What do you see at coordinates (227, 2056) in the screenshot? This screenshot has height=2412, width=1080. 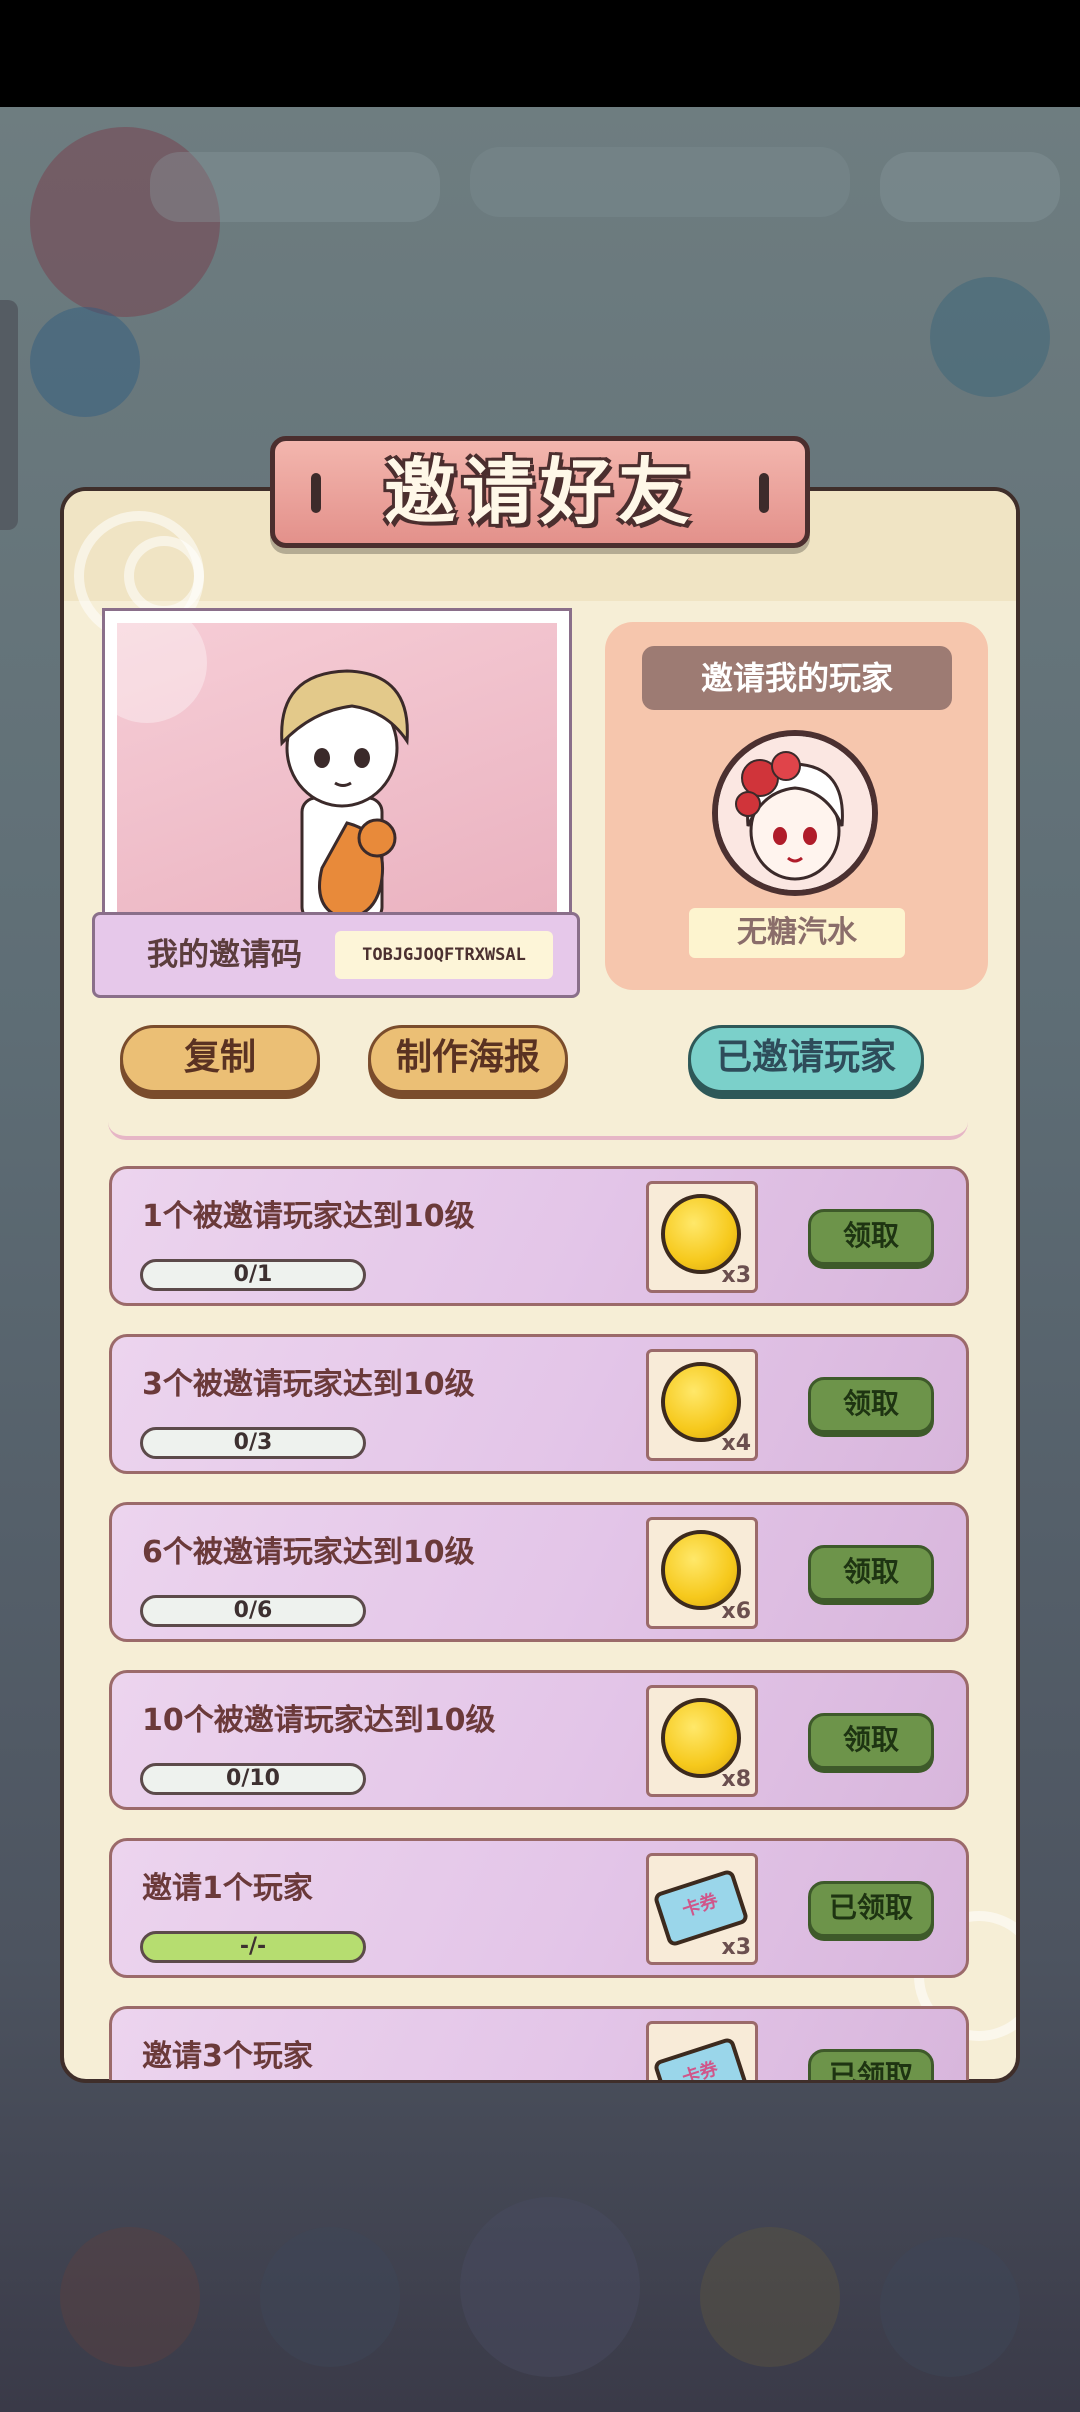 I see `task-title: 邀请3个玩家` at bounding box center [227, 2056].